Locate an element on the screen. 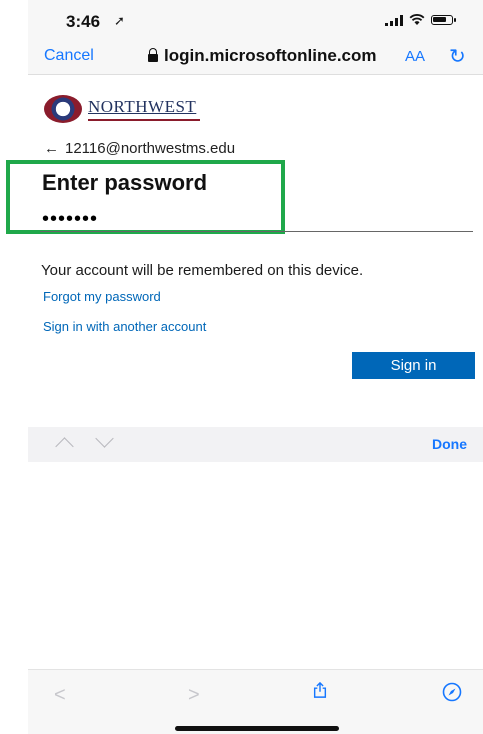  forgot-password-link: Forgot my password is located at coordinates (102, 296).